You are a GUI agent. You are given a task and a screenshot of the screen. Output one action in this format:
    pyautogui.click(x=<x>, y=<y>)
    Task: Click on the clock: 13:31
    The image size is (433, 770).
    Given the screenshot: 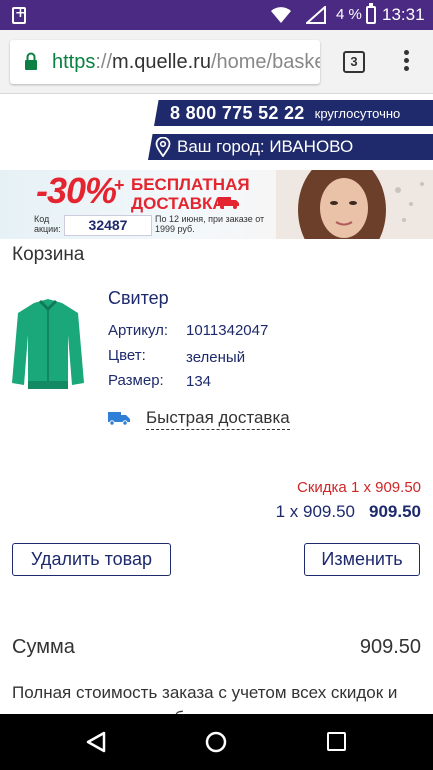 What is the action you would take?
    pyautogui.click(x=403, y=14)
    